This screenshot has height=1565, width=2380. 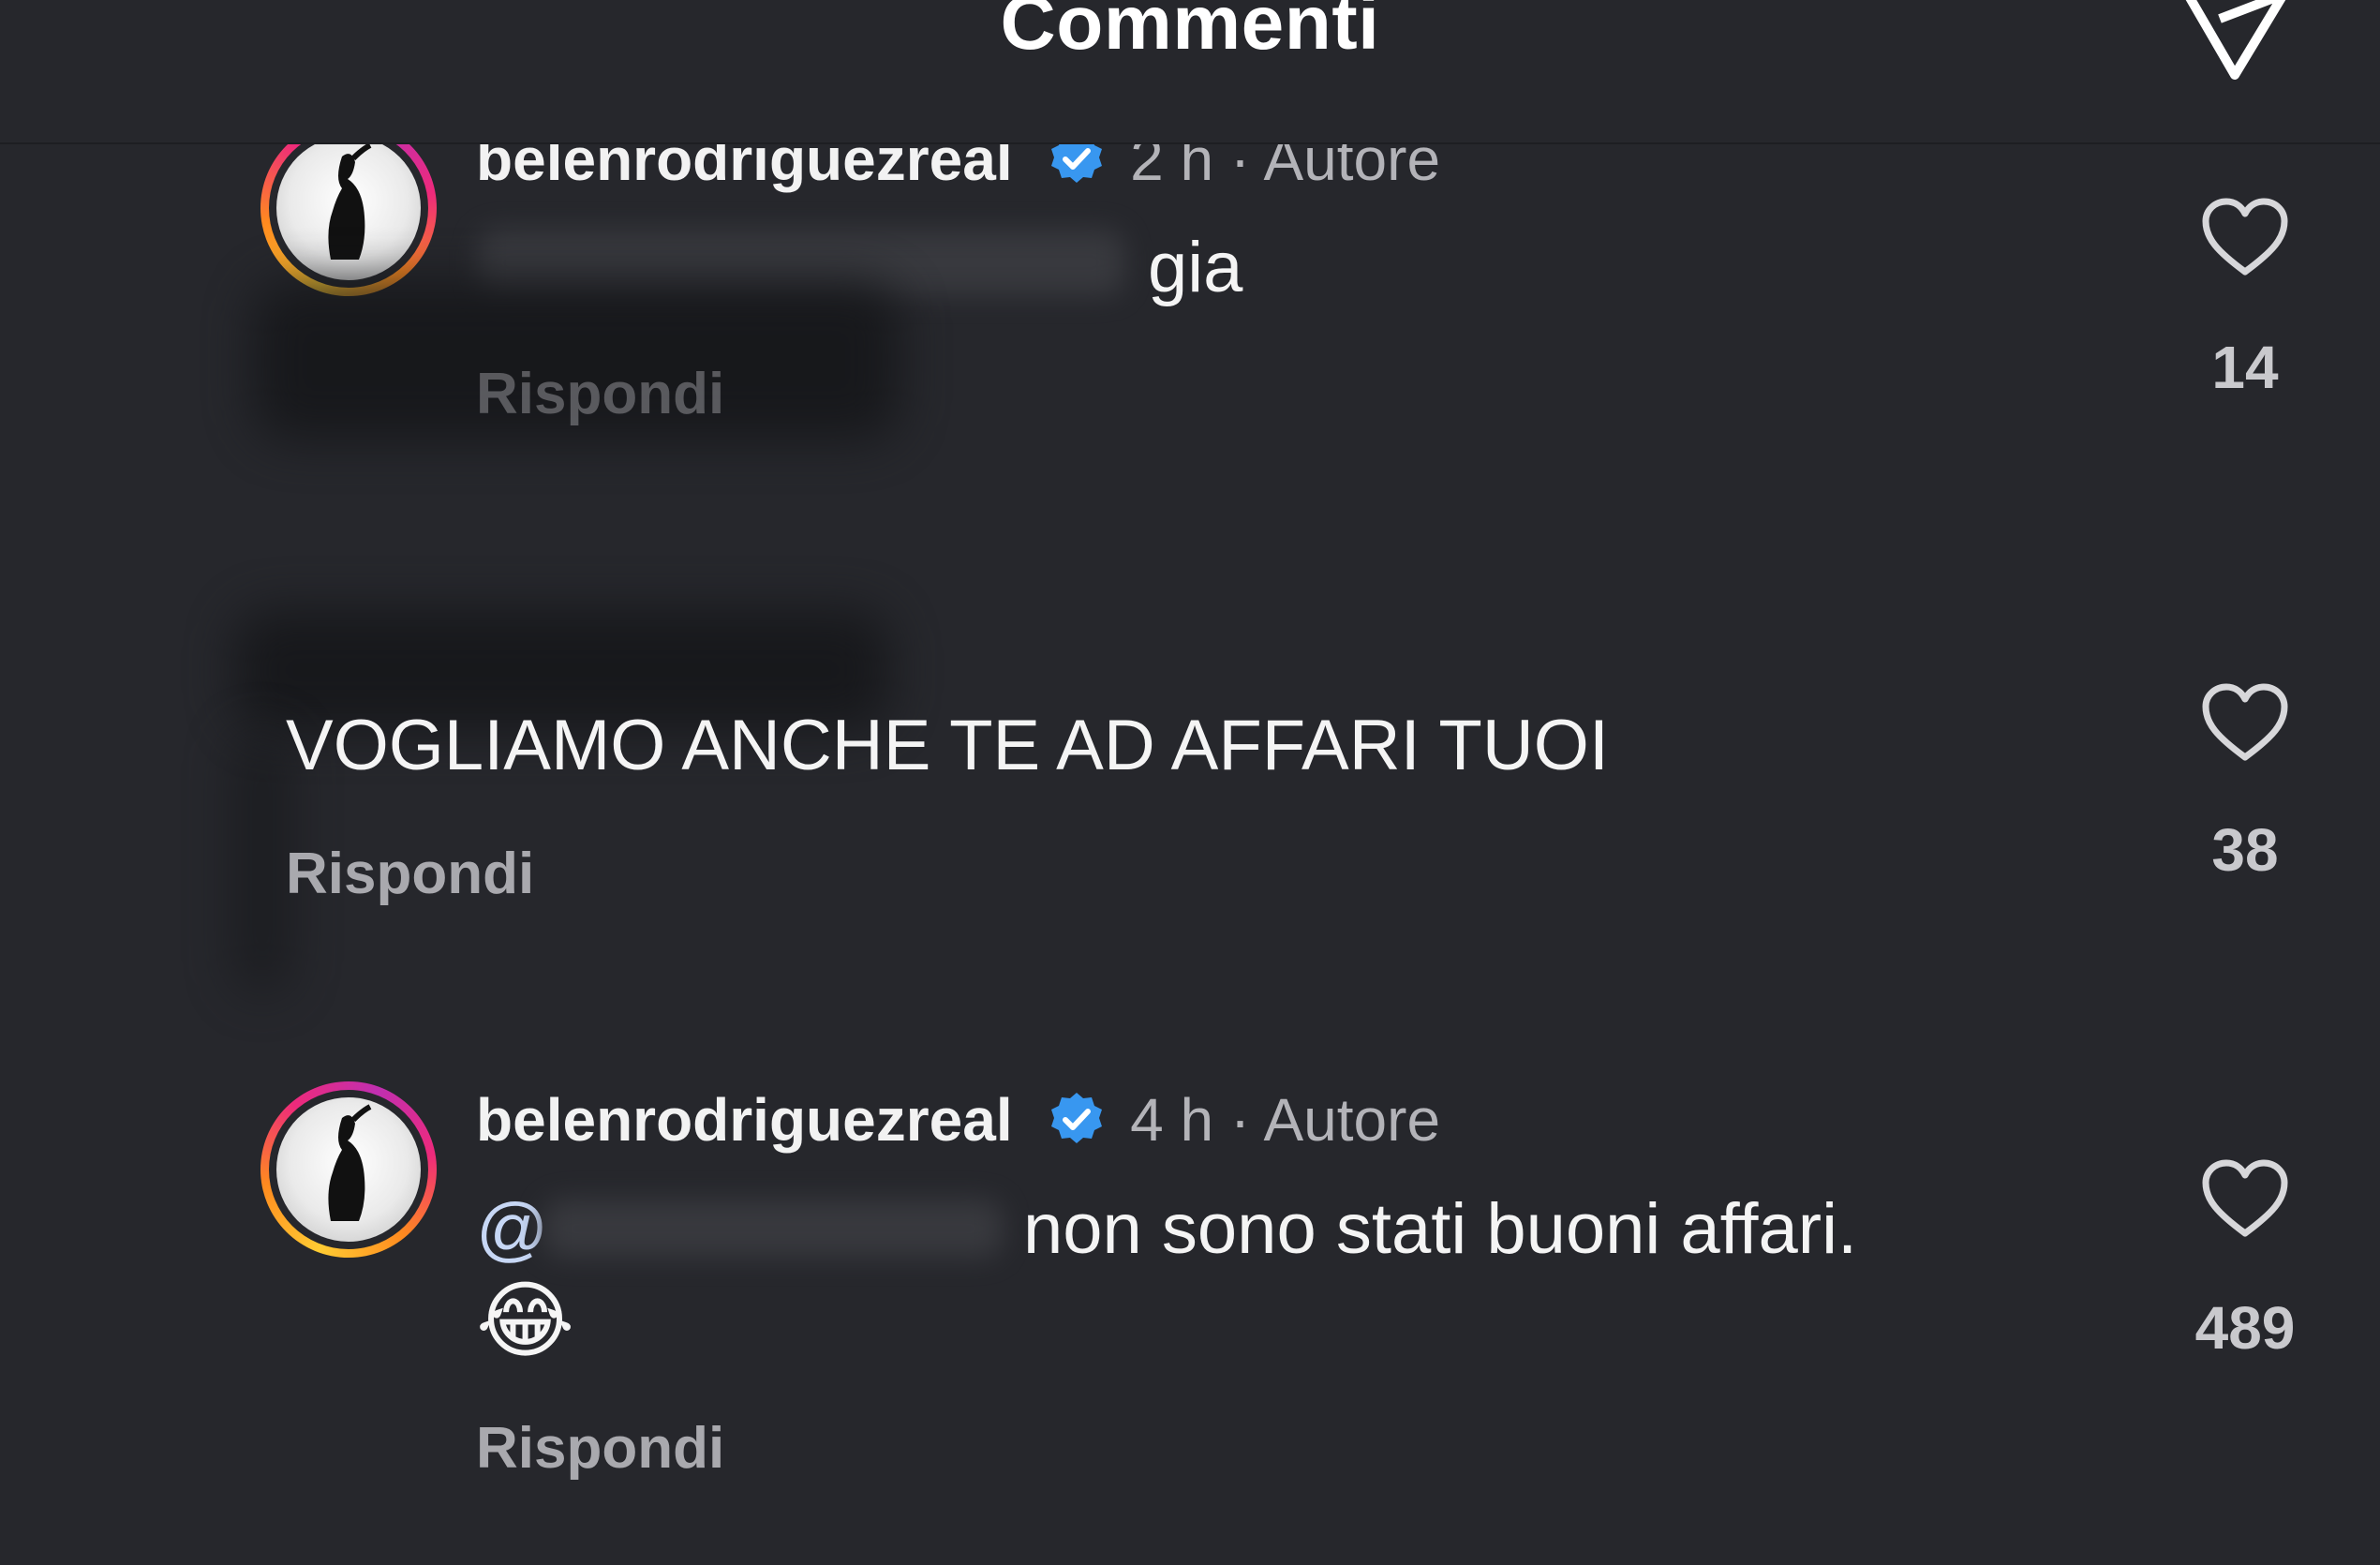 What do you see at coordinates (744, 1120) in the screenshot?
I see `username: belenrodriguezreal` at bounding box center [744, 1120].